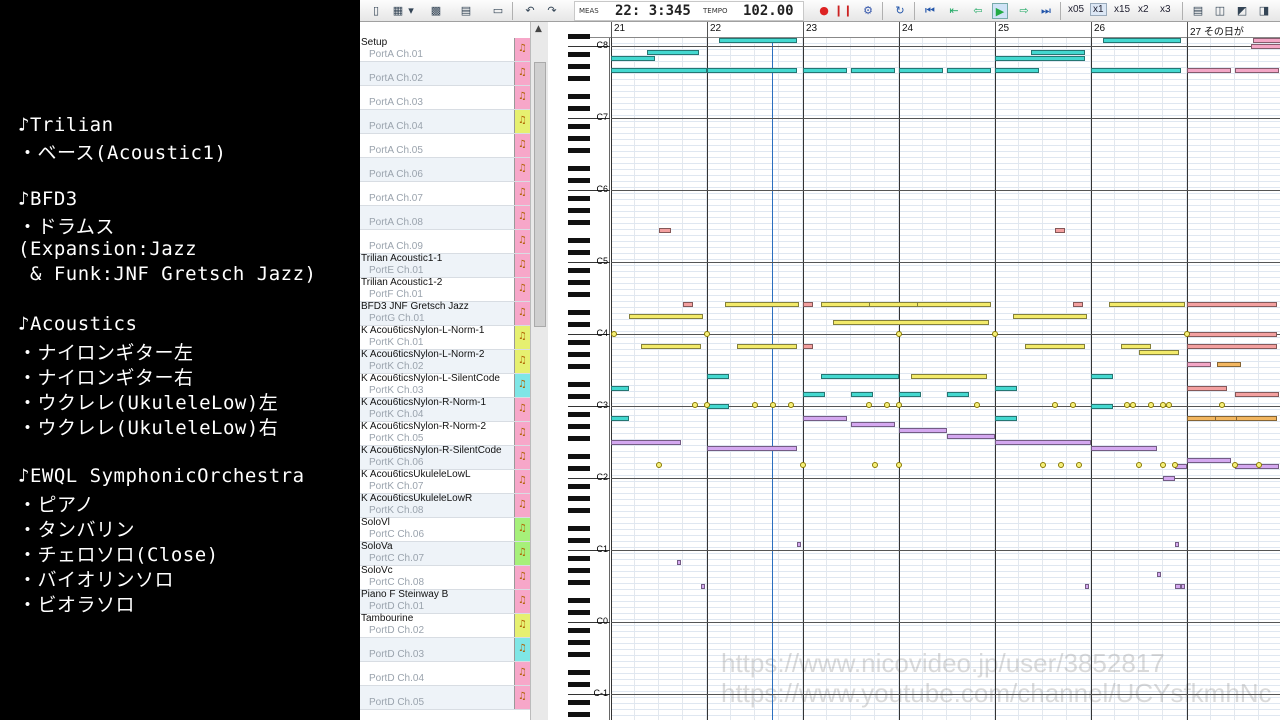 The width and height of the screenshot is (1280, 720). What do you see at coordinates (1198, 11) in the screenshot?
I see `list-view-icon: ▤` at bounding box center [1198, 11].